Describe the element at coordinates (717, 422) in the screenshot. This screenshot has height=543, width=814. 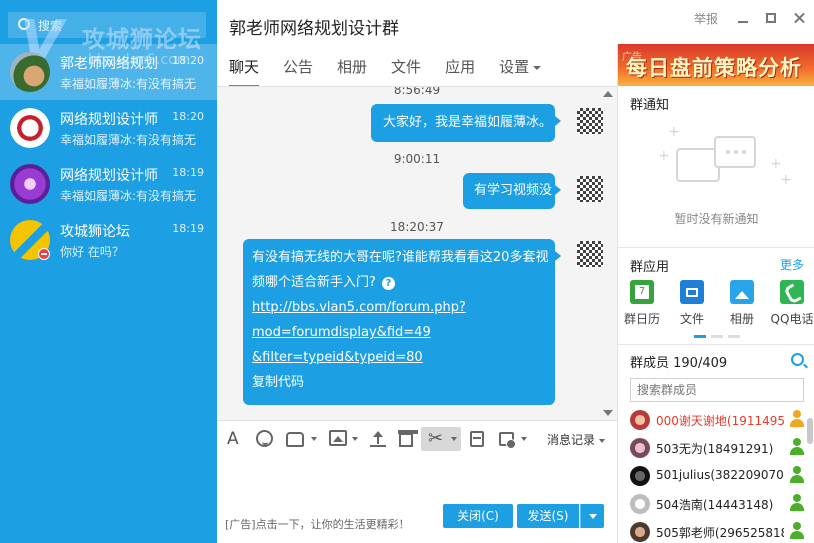
I see `member-item: 000谢天谢地(19114953` at that location.